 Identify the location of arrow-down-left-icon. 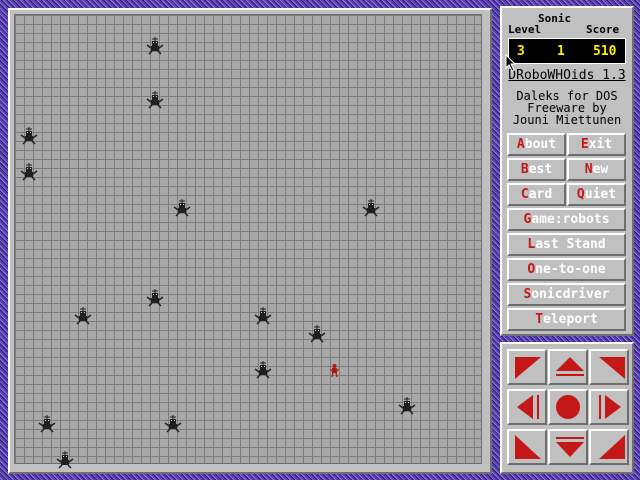
(528, 447).